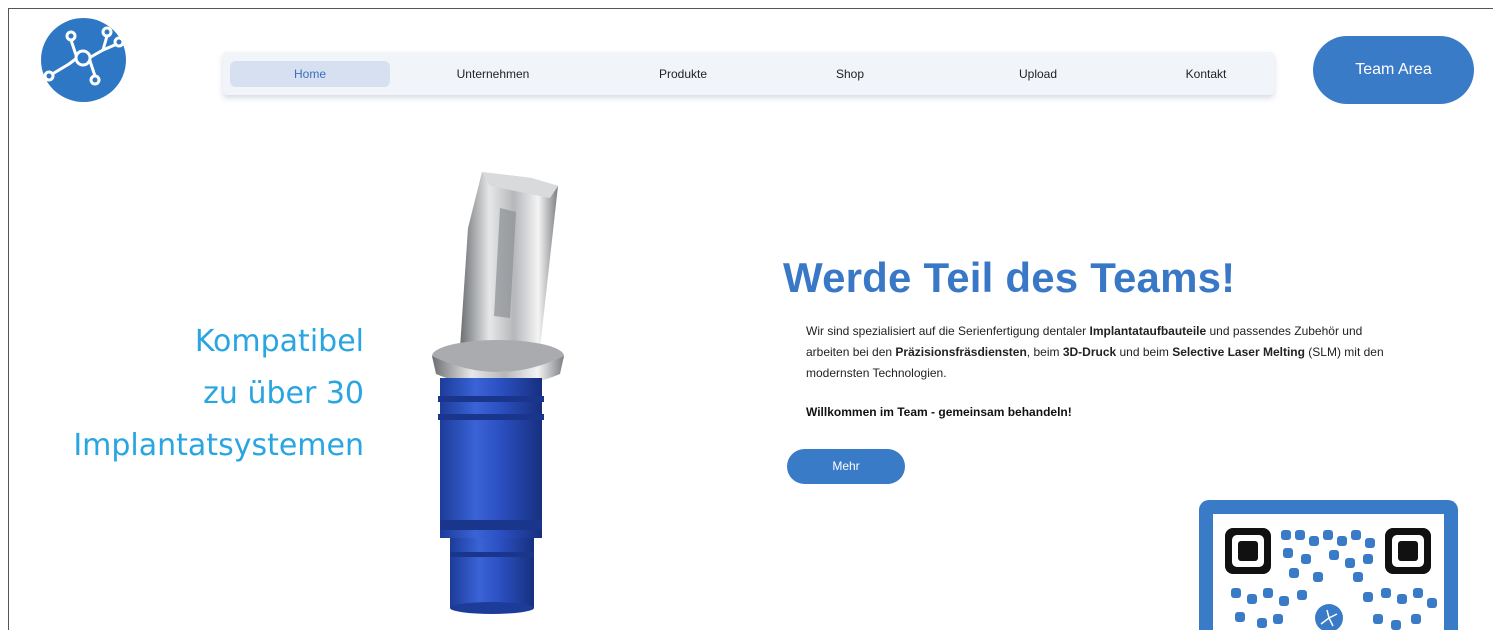 The width and height of the screenshot is (1493, 630). What do you see at coordinates (683, 74) in the screenshot?
I see `nav-produkte: Produkte` at bounding box center [683, 74].